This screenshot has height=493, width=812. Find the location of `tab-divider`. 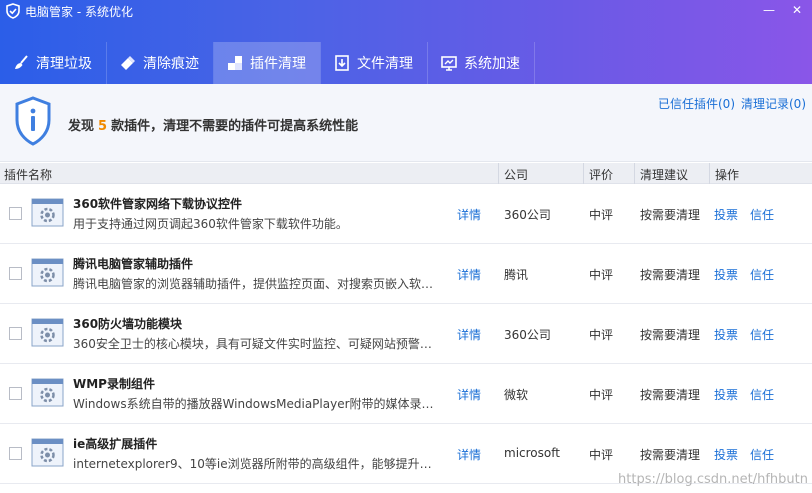

tab-divider is located at coordinates (534, 63).